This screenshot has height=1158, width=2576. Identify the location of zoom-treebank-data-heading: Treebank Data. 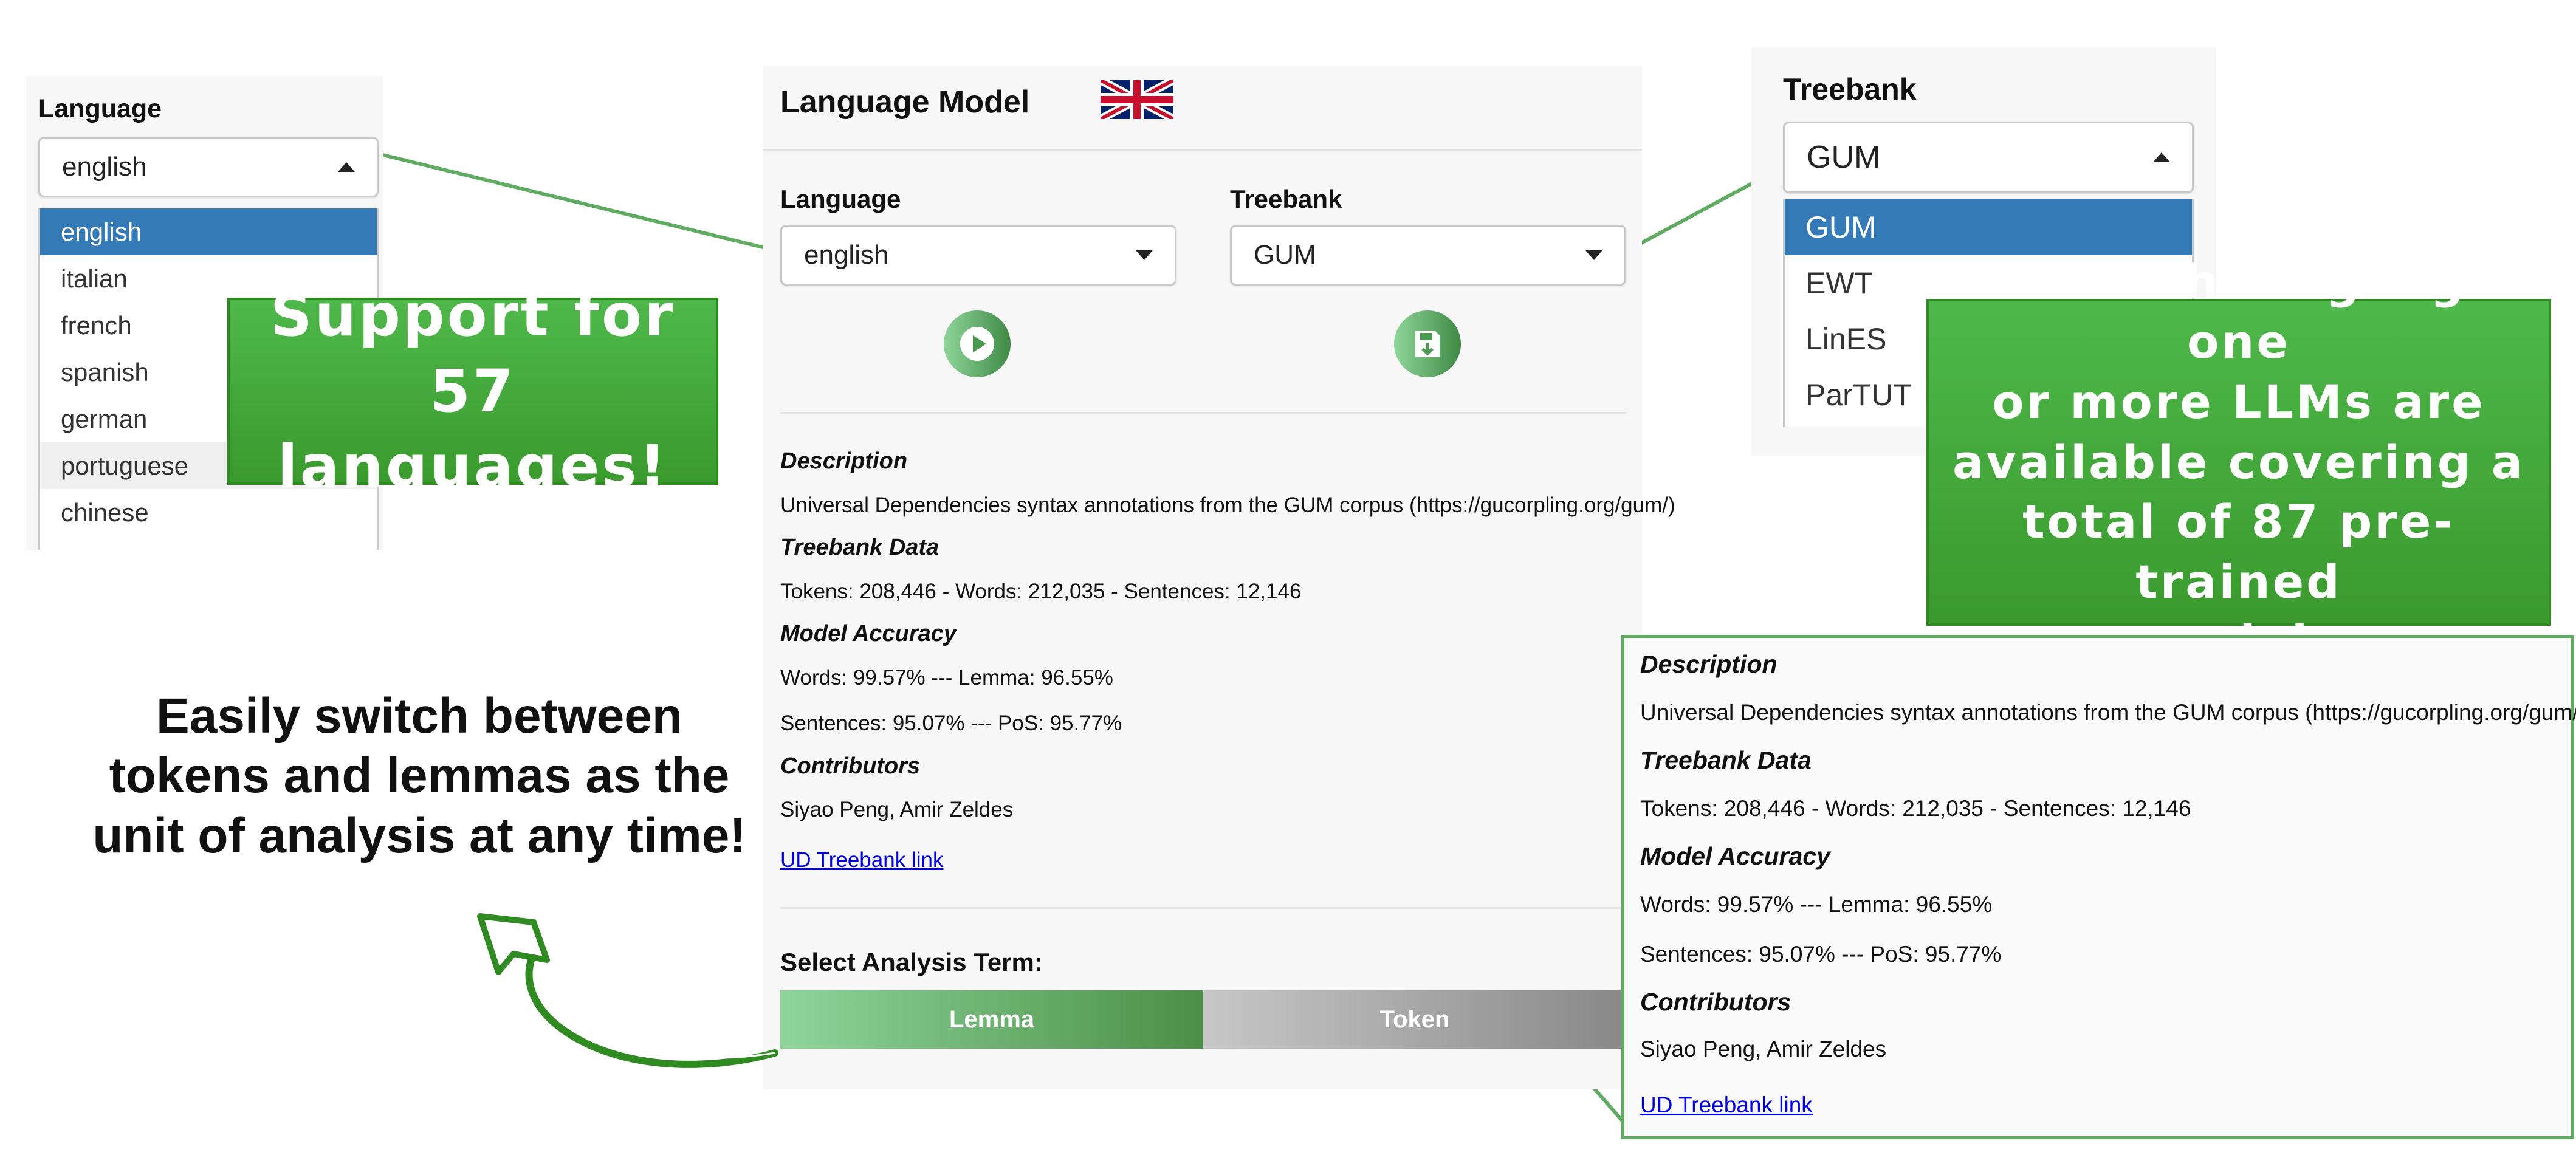
(1726, 760).